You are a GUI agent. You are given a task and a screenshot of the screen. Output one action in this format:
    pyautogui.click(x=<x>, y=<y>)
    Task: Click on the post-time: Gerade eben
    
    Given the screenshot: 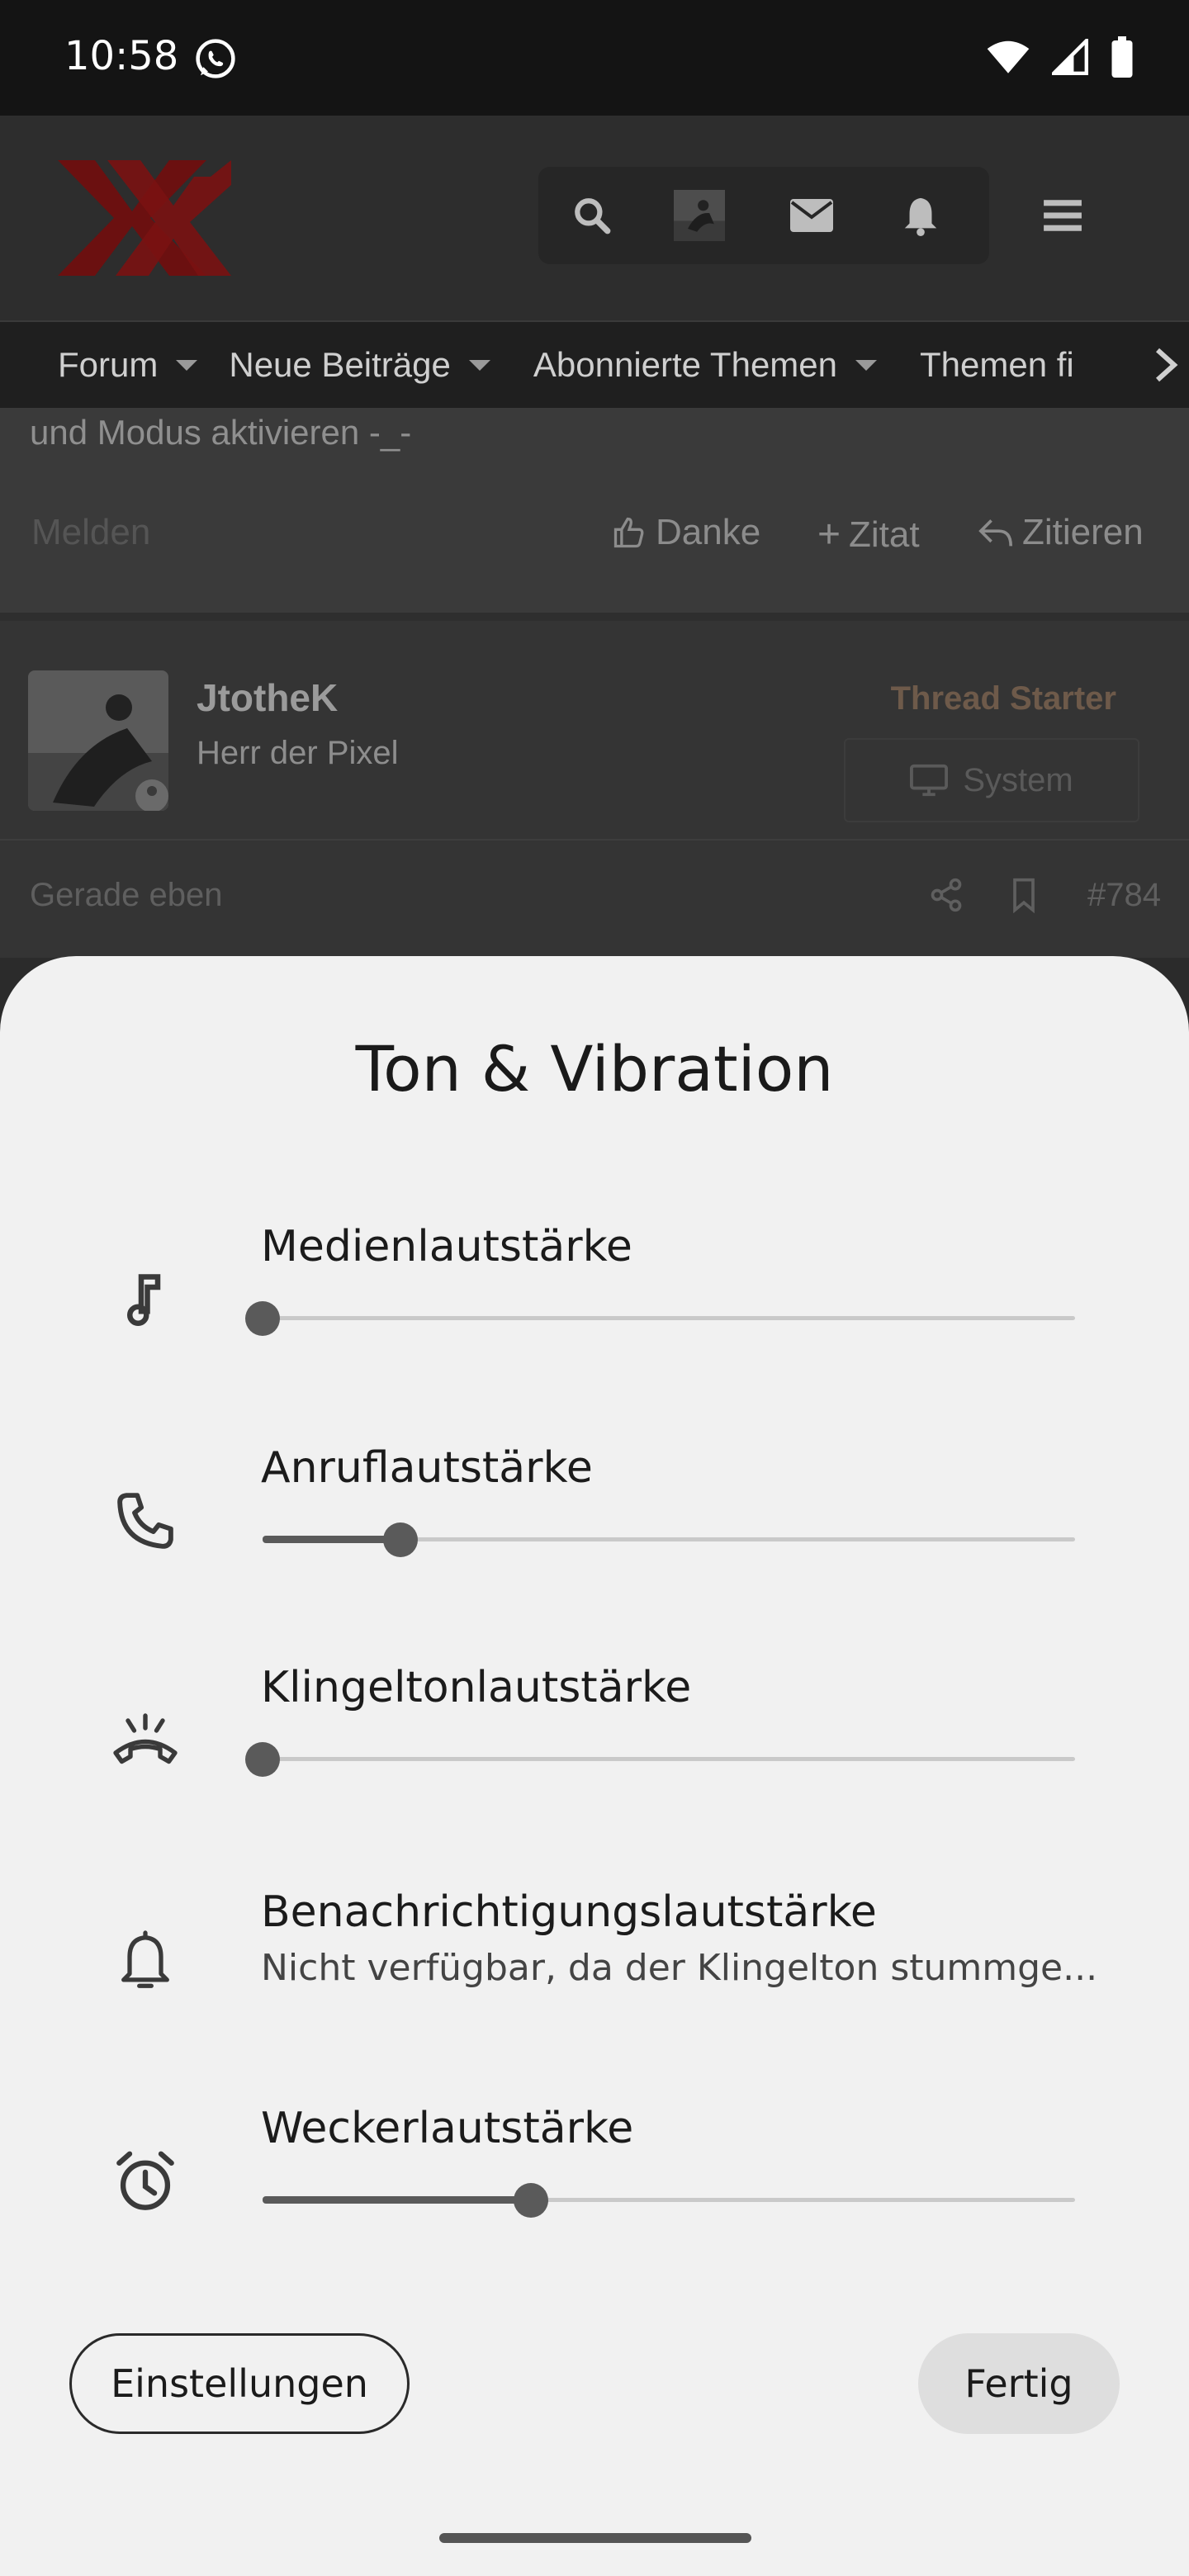 What is the action you would take?
    pyautogui.click(x=126, y=895)
    